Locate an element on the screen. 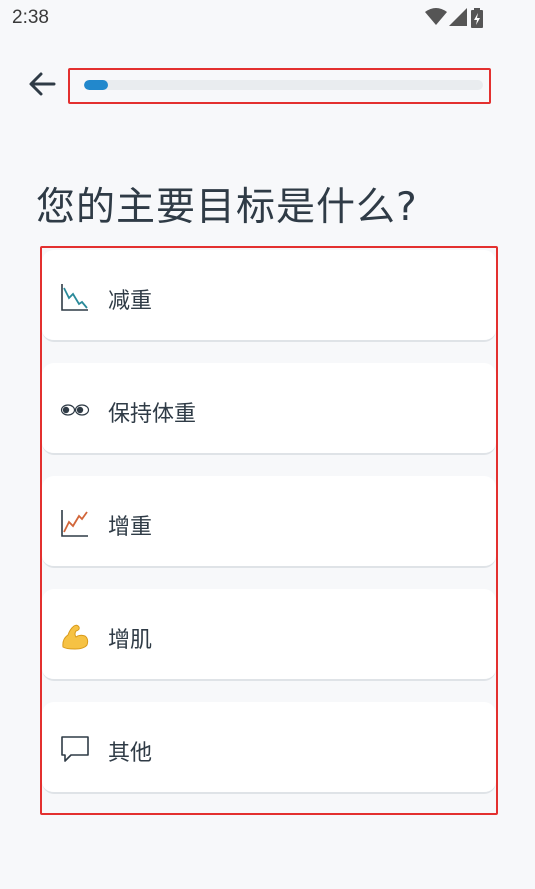 Image resolution: width=535 pixels, height=889 pixels. flexed-biceps-icon is located at coordinates (75, 636).